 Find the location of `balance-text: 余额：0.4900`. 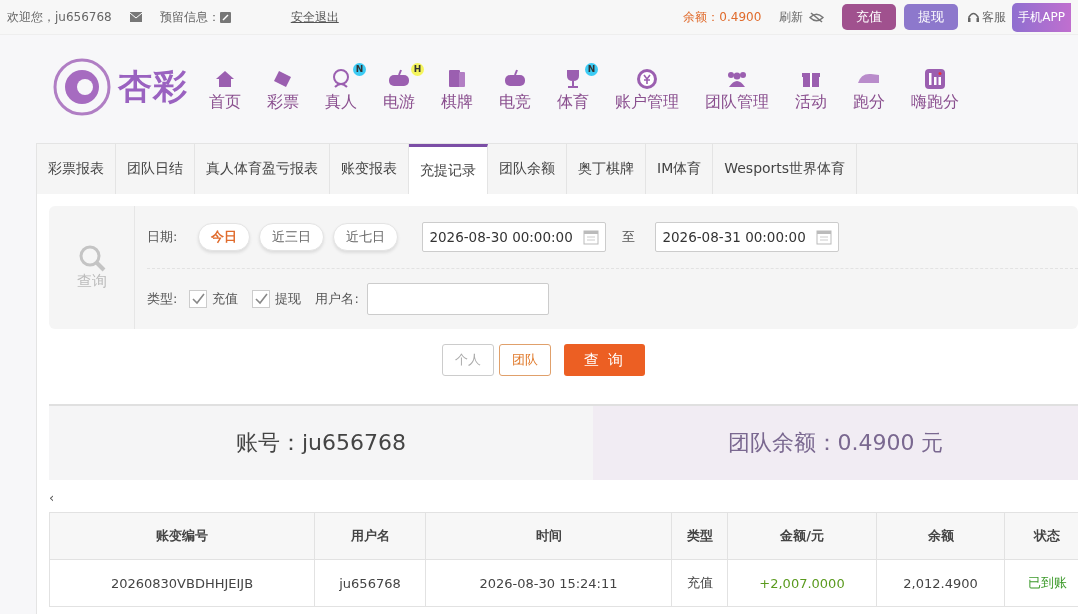

balance-text: 余额：0.4900 is located at coordinates (722, 17).